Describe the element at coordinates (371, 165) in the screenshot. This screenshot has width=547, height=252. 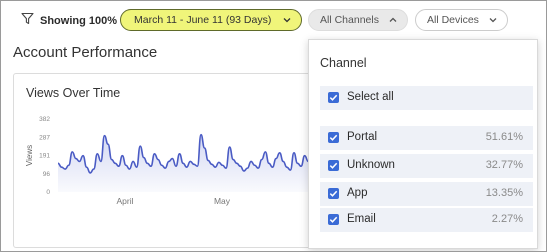
I see `option-label: Unknown` at that location.